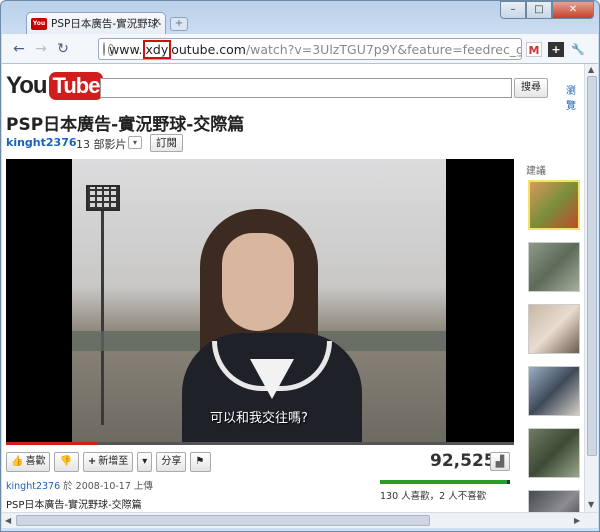 Image resolution: width=600 pixels, height=532 pixels. What do you see at coordinates (19, 49) in the screenshot?
I see `back-button: ←` at bounding box center [19, 49].